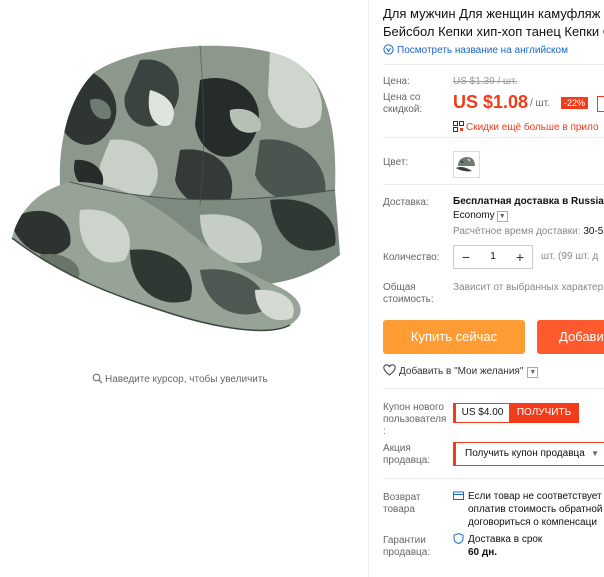 This screenshot has width=604, height=577. Describe the element at coordinates (388, 49) in the screenshot. I see `translate-icon` at that location.